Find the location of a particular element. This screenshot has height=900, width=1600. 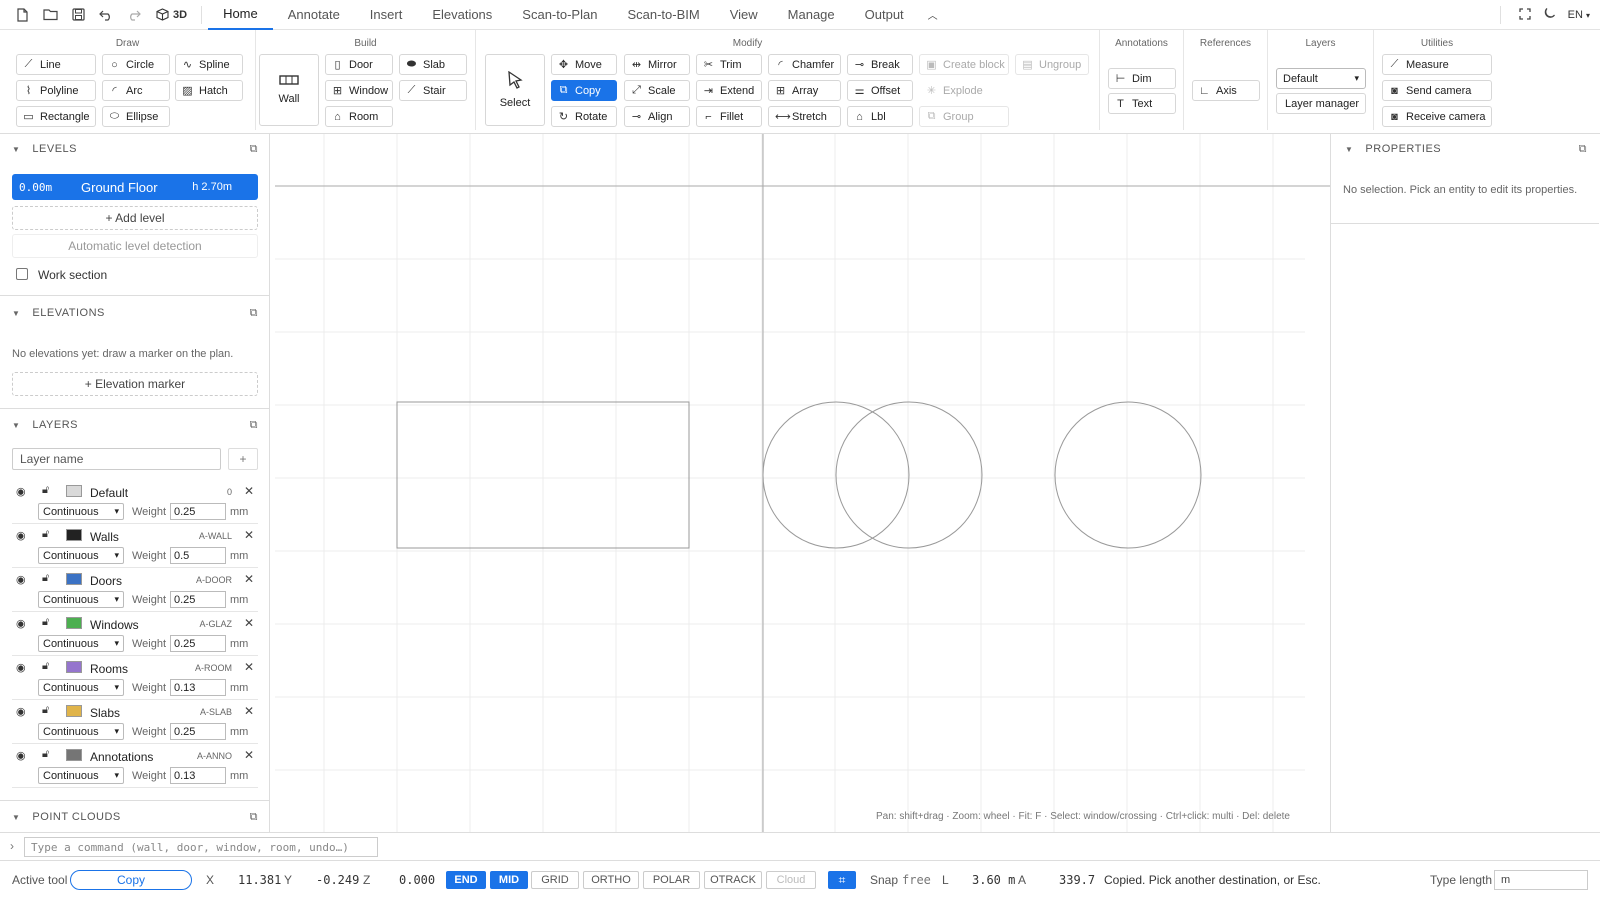

add-layer-button: + is located at coordinates (243, 459).